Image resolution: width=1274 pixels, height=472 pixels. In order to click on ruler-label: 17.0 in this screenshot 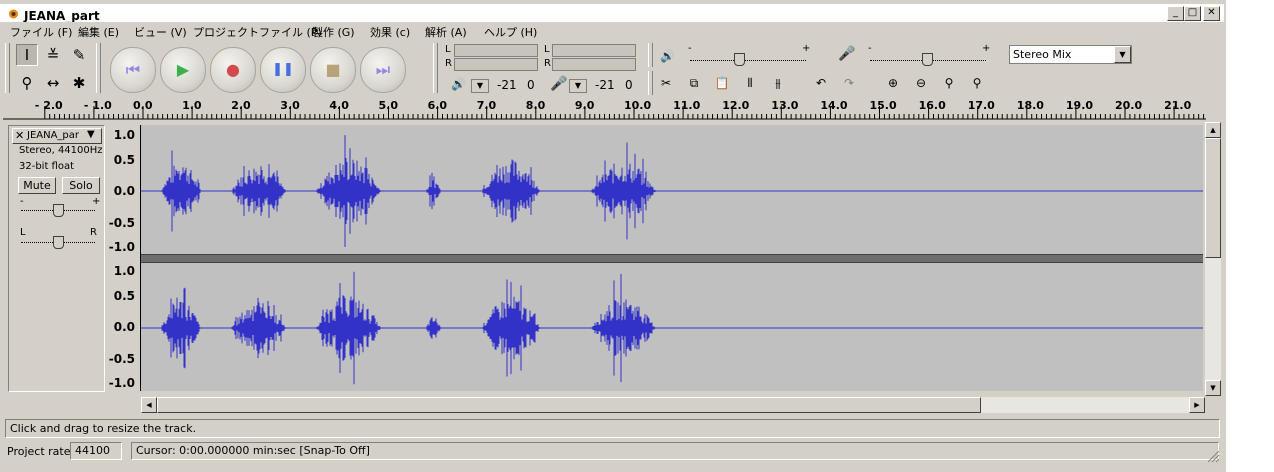, I will do `click(981, 105)`.